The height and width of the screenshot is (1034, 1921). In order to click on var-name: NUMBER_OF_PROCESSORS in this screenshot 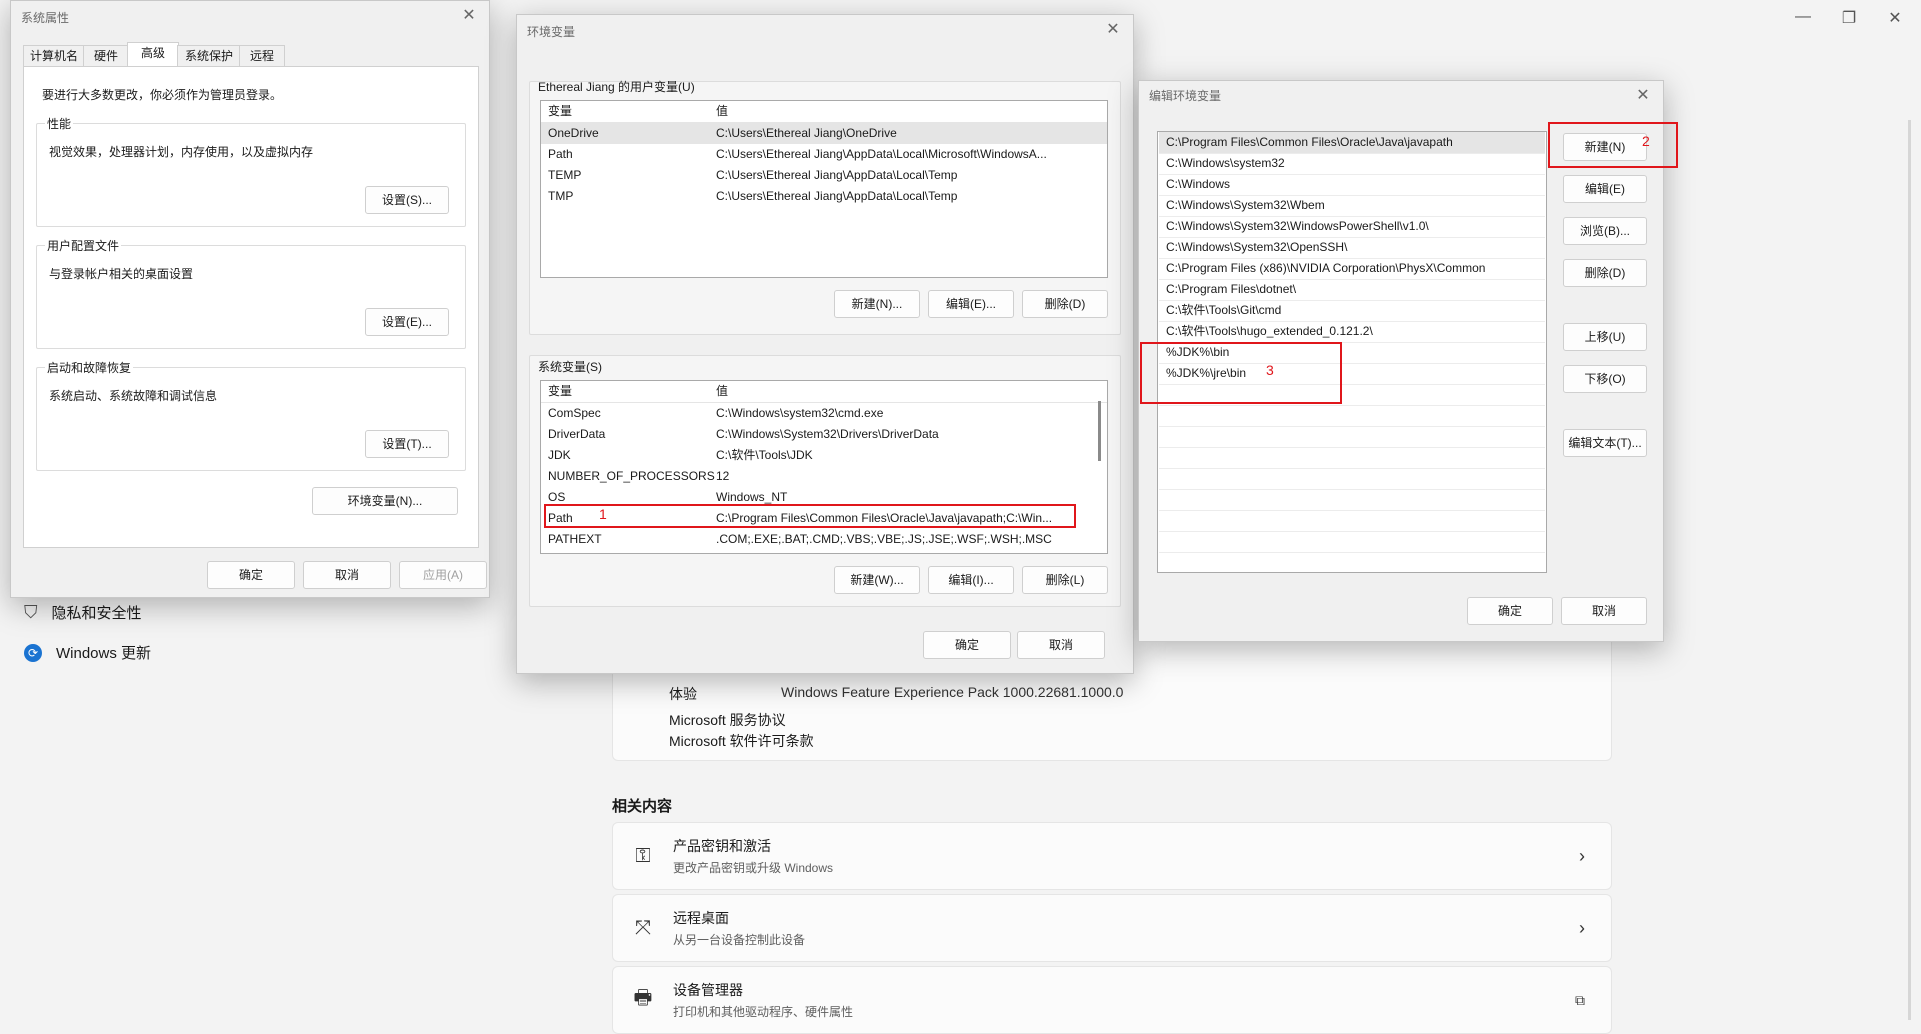, I will do `click(631, 476)`.